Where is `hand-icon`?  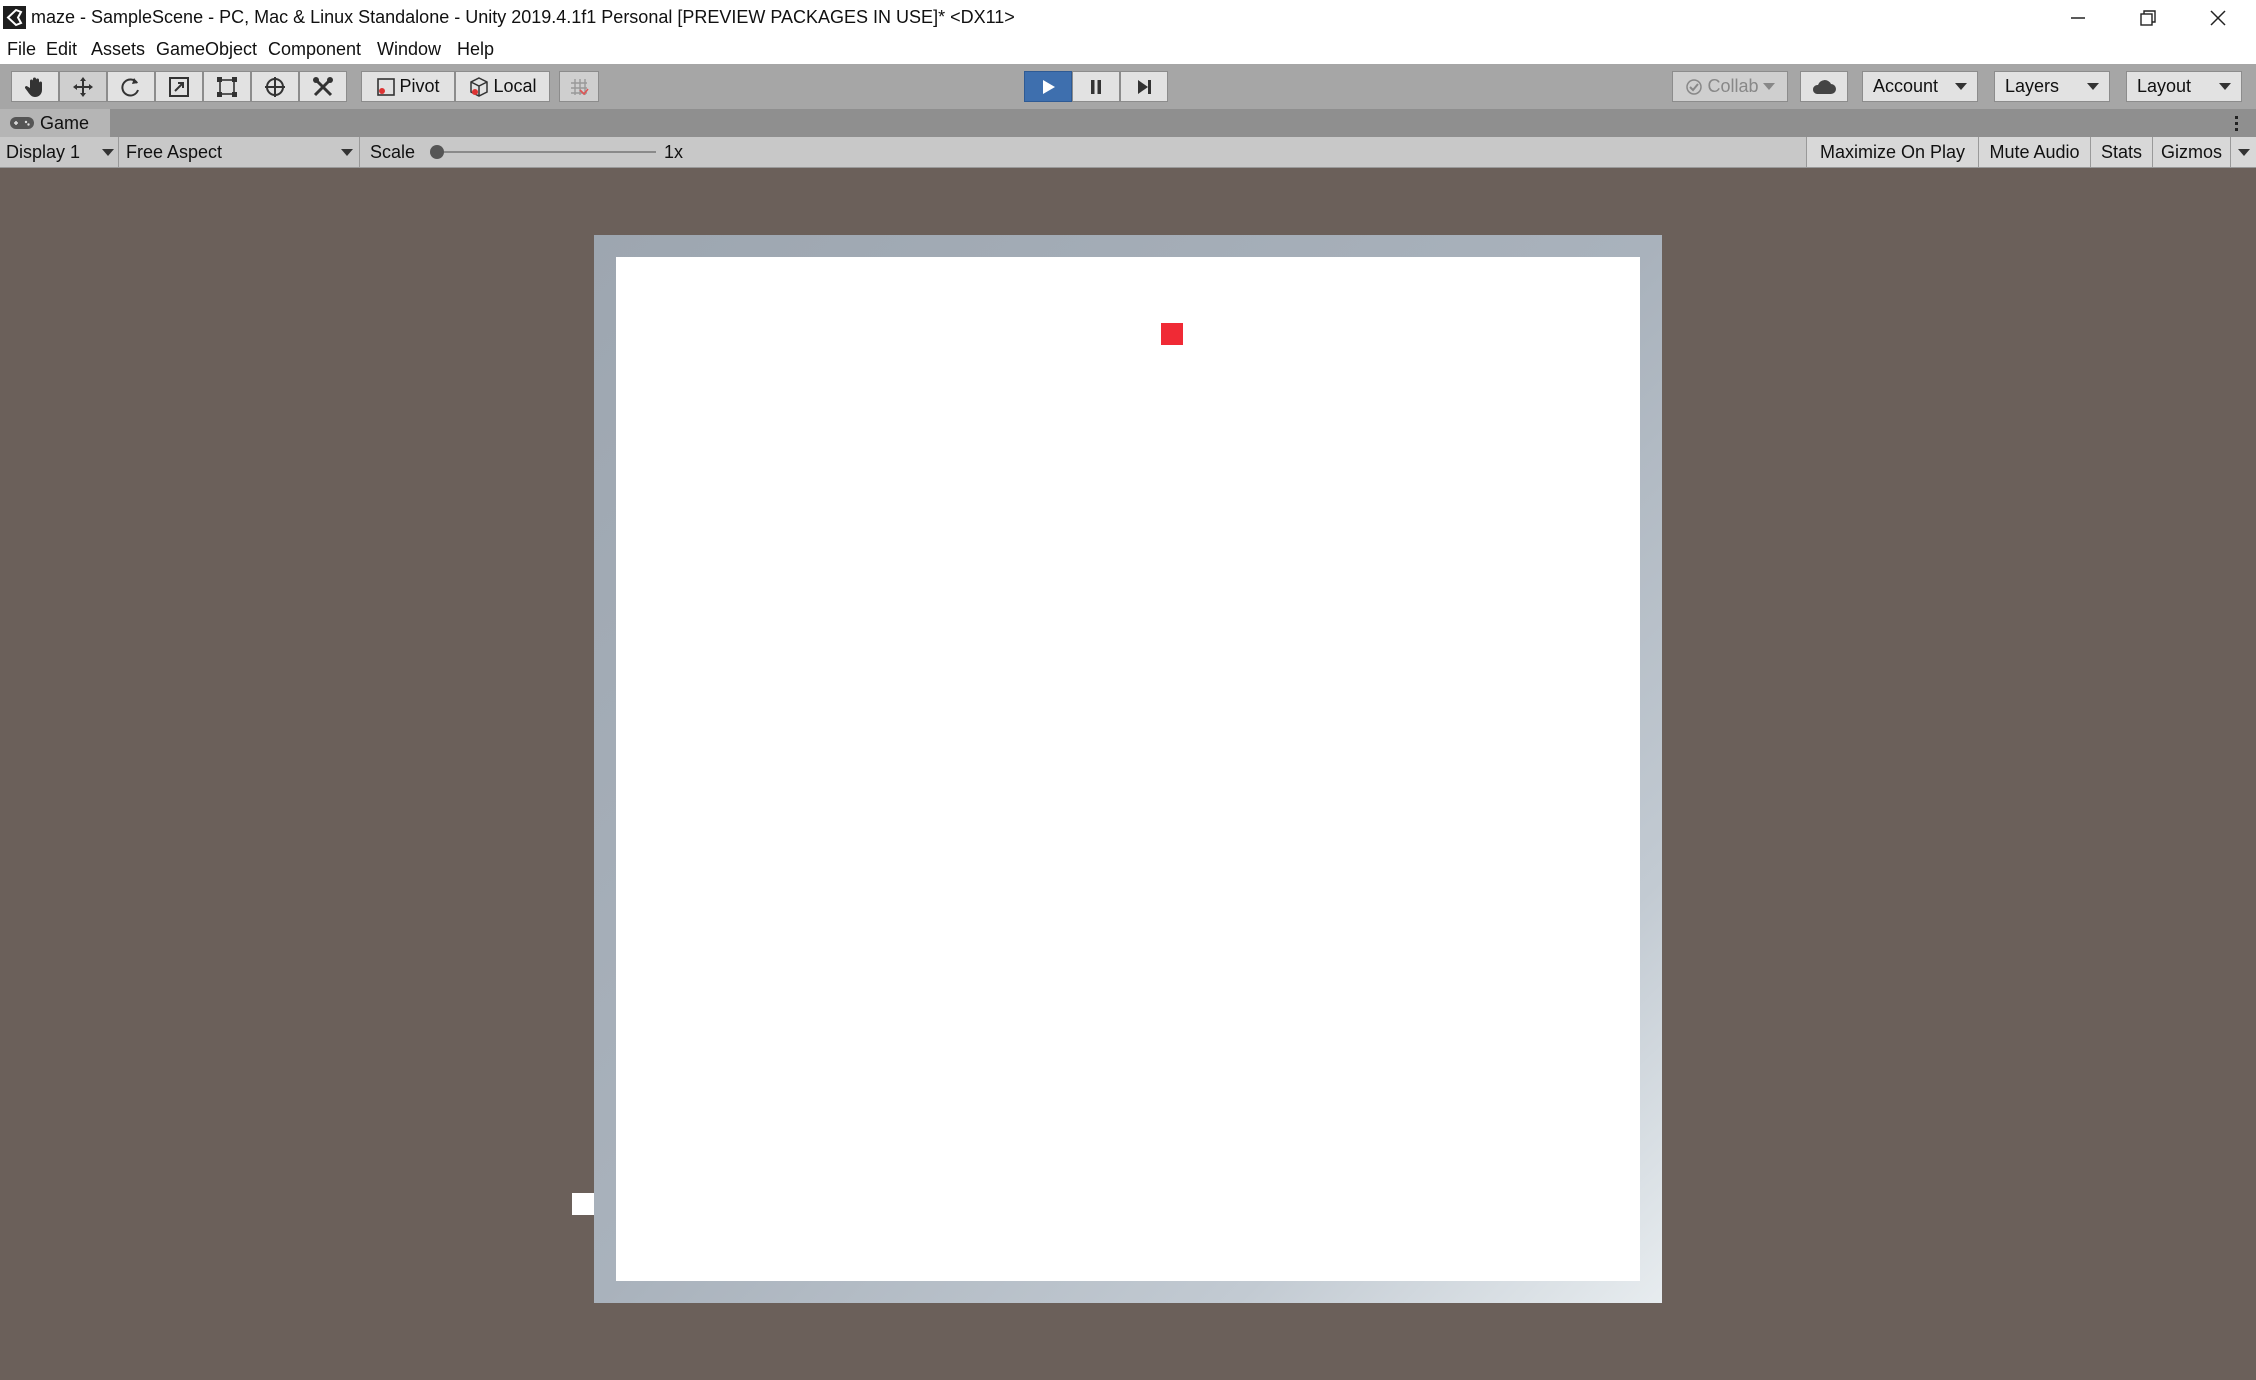 hand-icon is located at coordinates (33, 87).